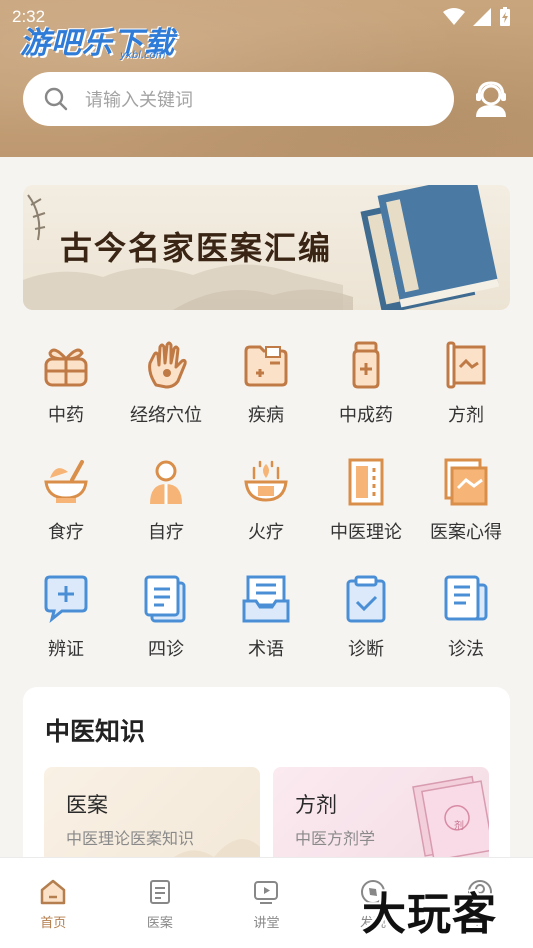 The image size is (533, 948). I want to click on gift-box-icon, so click(66, 365).